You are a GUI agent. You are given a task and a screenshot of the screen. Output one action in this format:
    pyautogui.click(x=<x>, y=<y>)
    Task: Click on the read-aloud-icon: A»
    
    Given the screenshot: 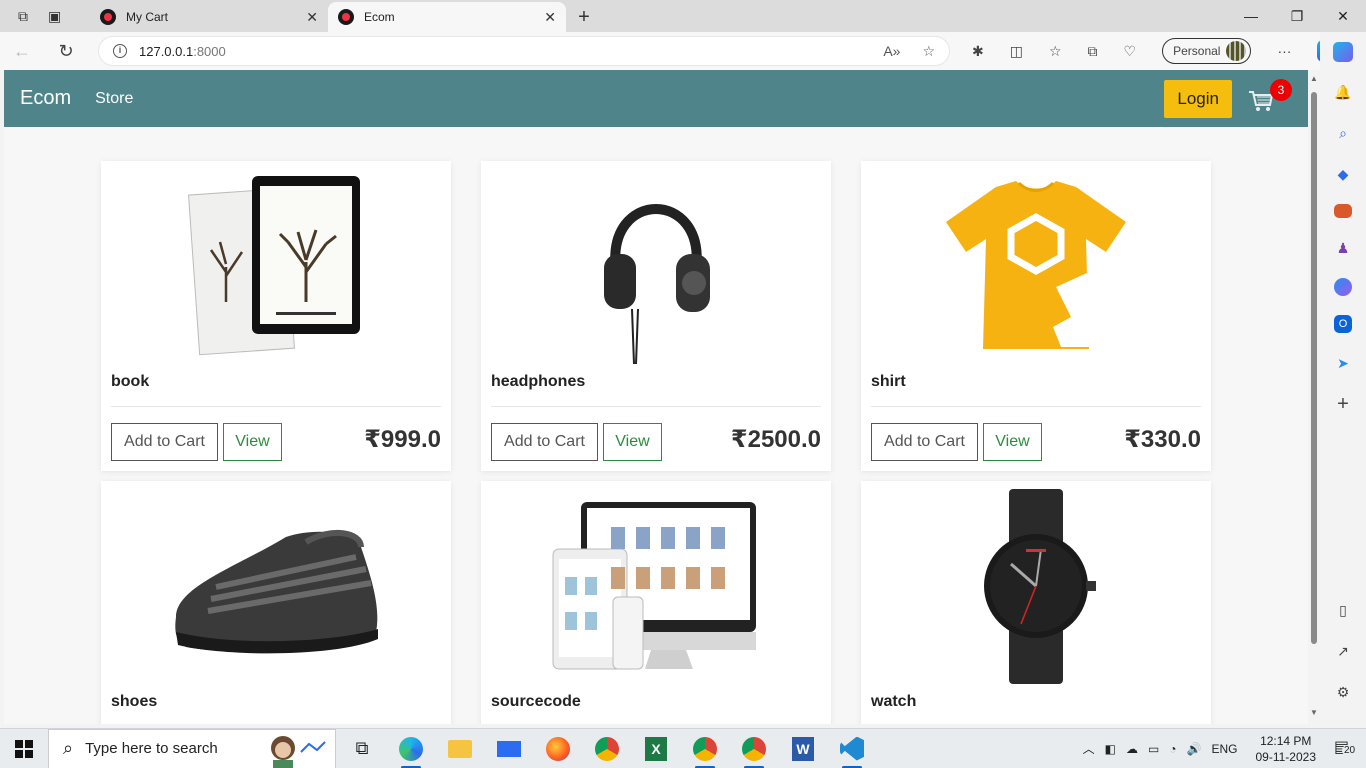 What is the action you would take?
    pyautogui.click(x=891, y=51)
    